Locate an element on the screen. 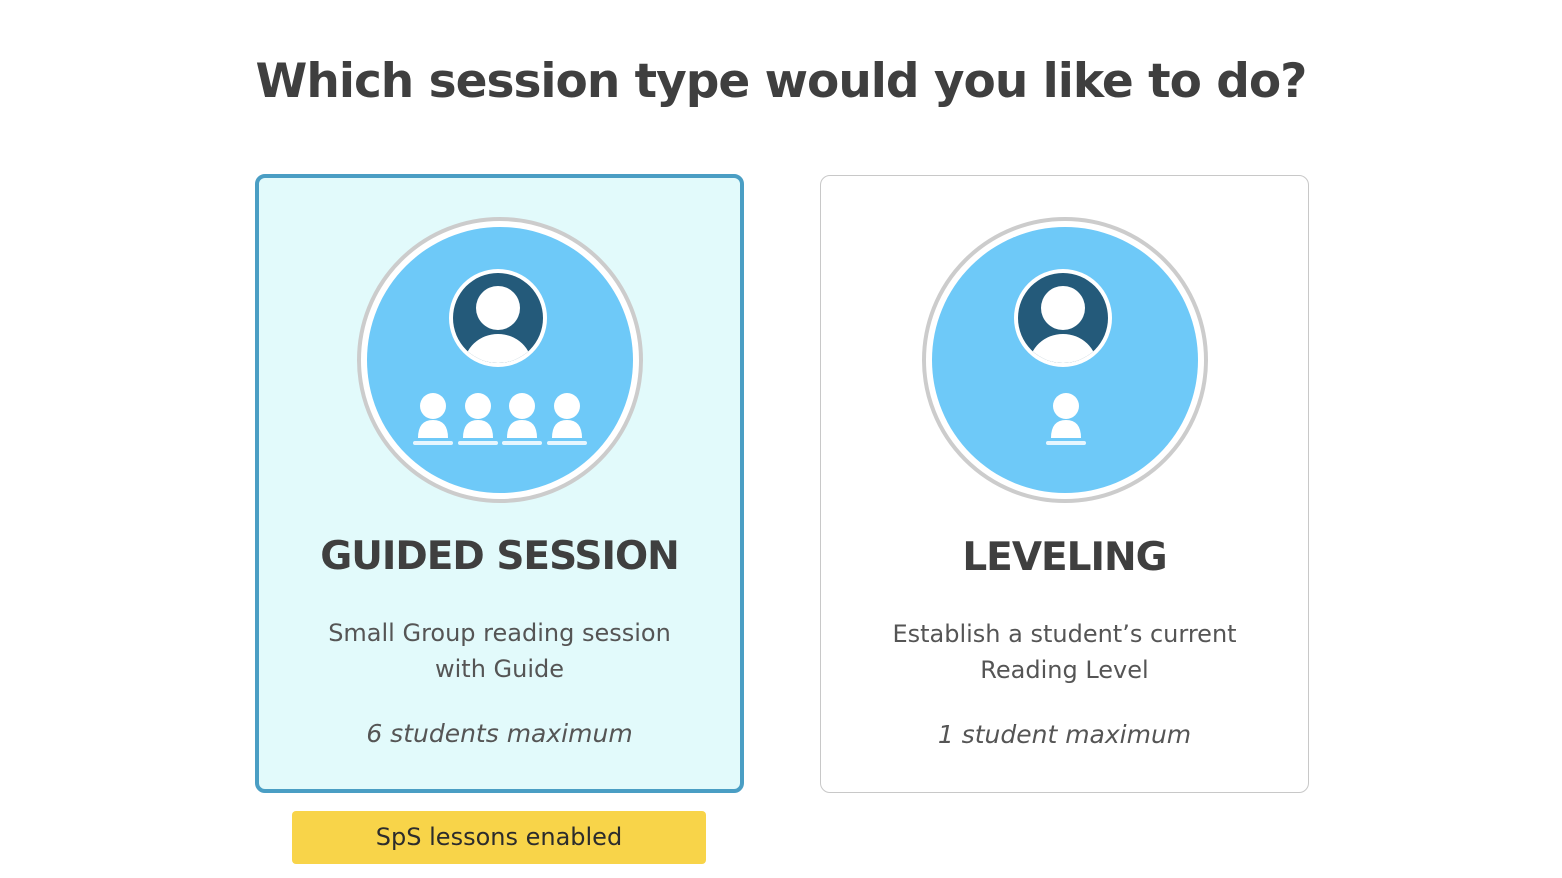  teacher-with-student-icon is located at coordinates (1065, 360).